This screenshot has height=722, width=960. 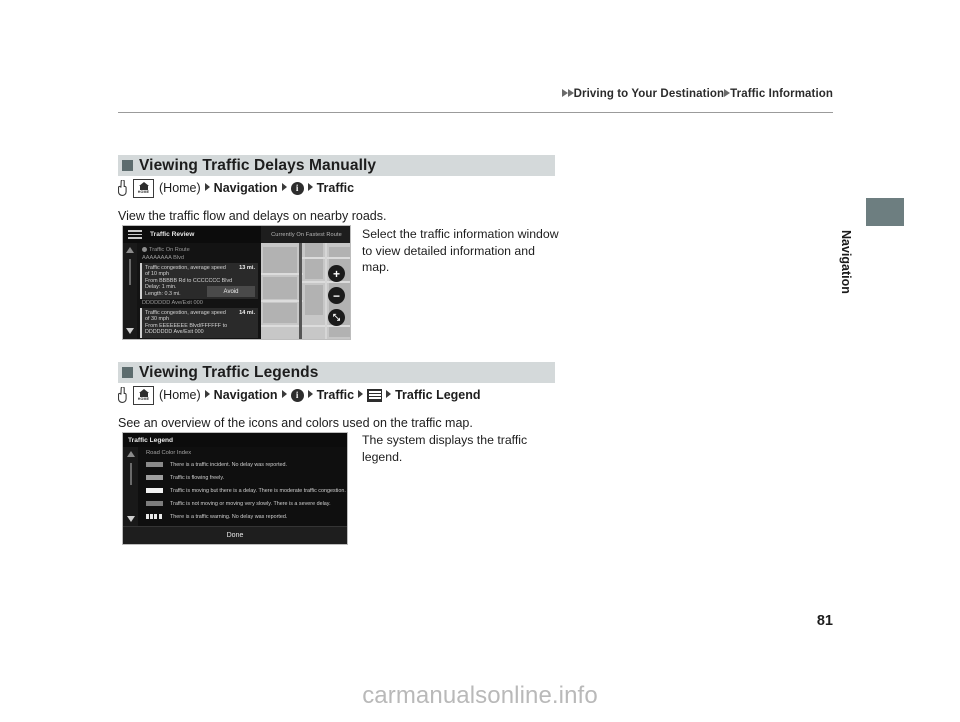 I want to click on legend-row: Traffic is flowing freely., so click(x=242, y=477).